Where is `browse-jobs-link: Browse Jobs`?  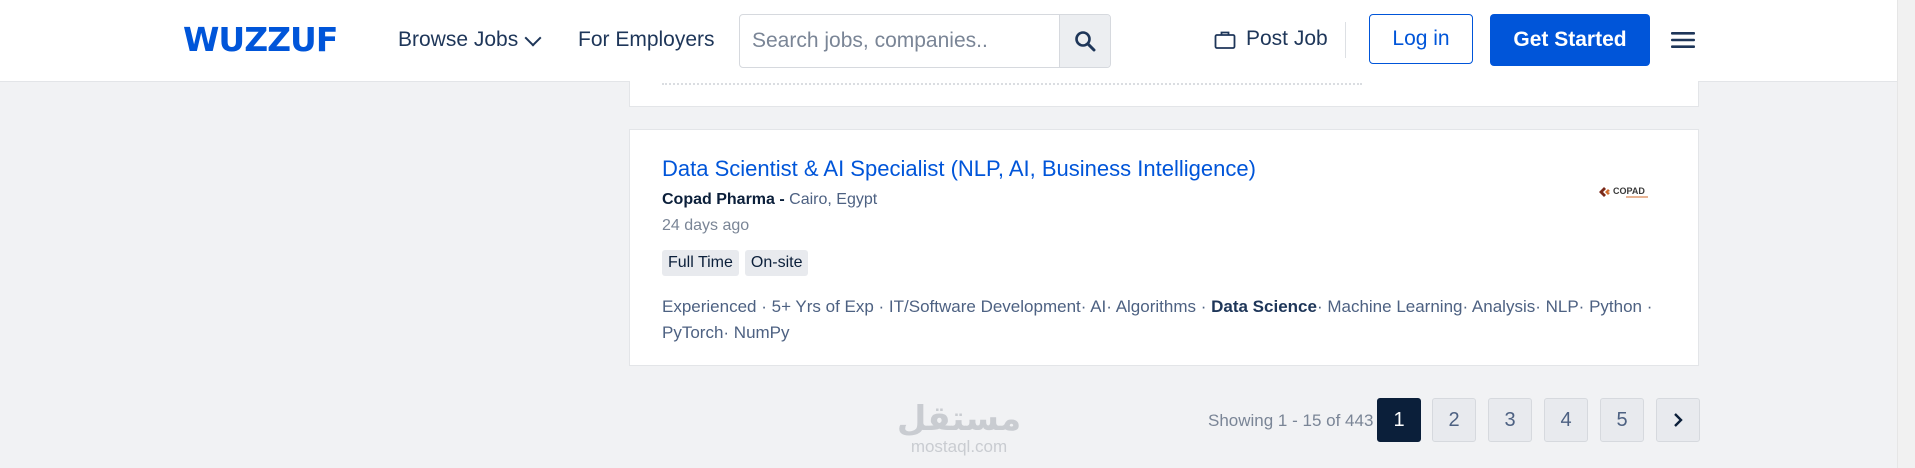
browse-jobs-link: Browse Jobs is located at coordinates (458, 40).